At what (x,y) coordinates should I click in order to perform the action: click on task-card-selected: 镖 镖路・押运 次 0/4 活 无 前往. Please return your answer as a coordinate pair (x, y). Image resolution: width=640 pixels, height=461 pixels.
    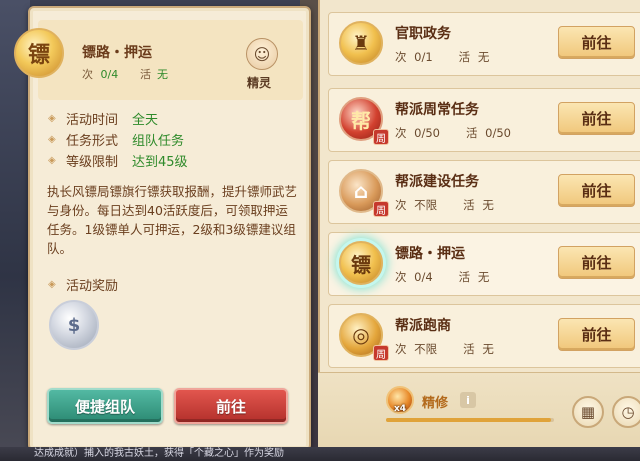
    Looking at the image, I should click on (484, 264).